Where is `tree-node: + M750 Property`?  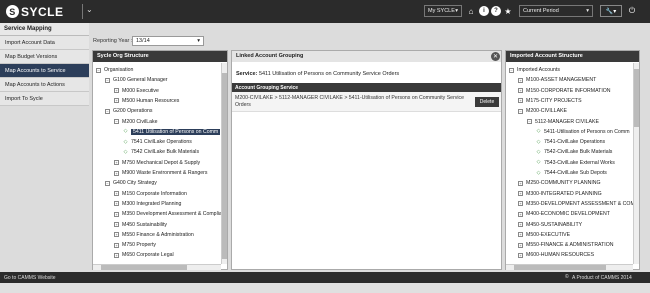 tree-node: + M750 Property is located at coordinates (135, 245).